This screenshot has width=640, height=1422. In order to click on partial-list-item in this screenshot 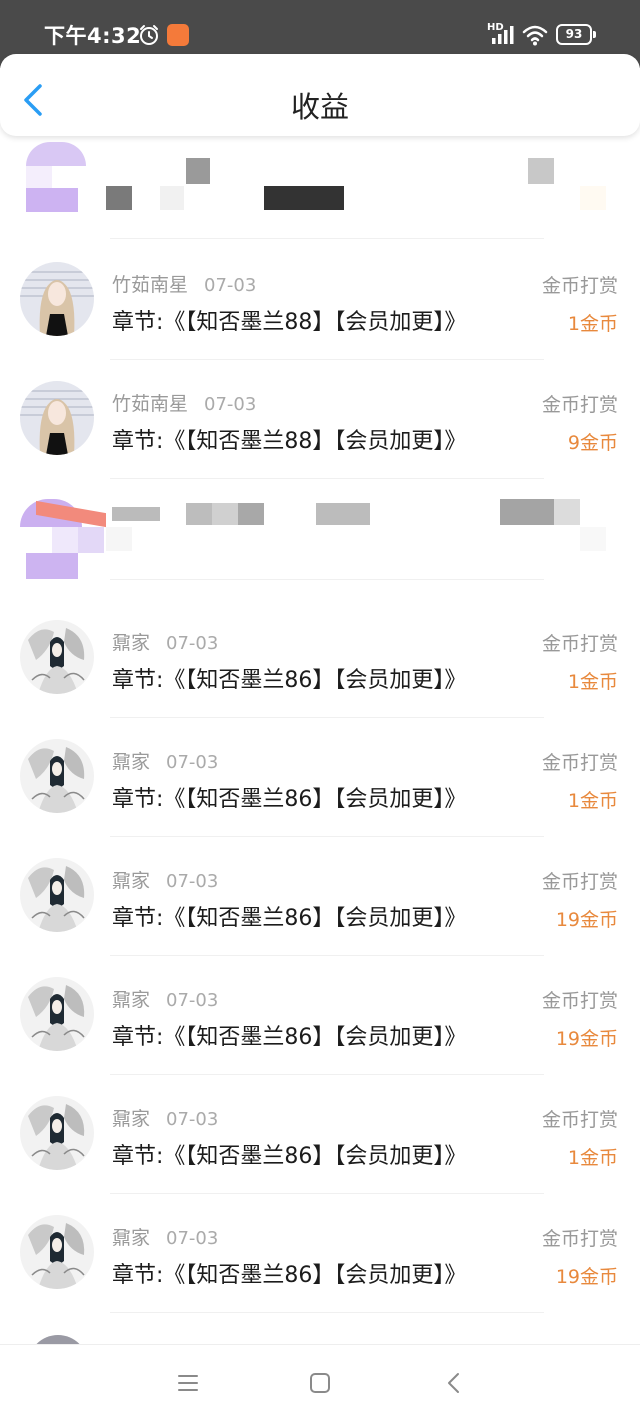, I will do `click(320, 1328)`.